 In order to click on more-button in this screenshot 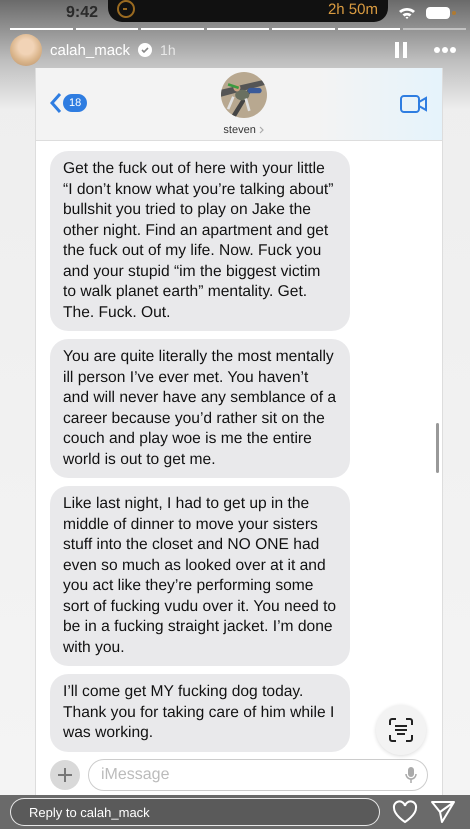, I will do `click(445, 50)`.